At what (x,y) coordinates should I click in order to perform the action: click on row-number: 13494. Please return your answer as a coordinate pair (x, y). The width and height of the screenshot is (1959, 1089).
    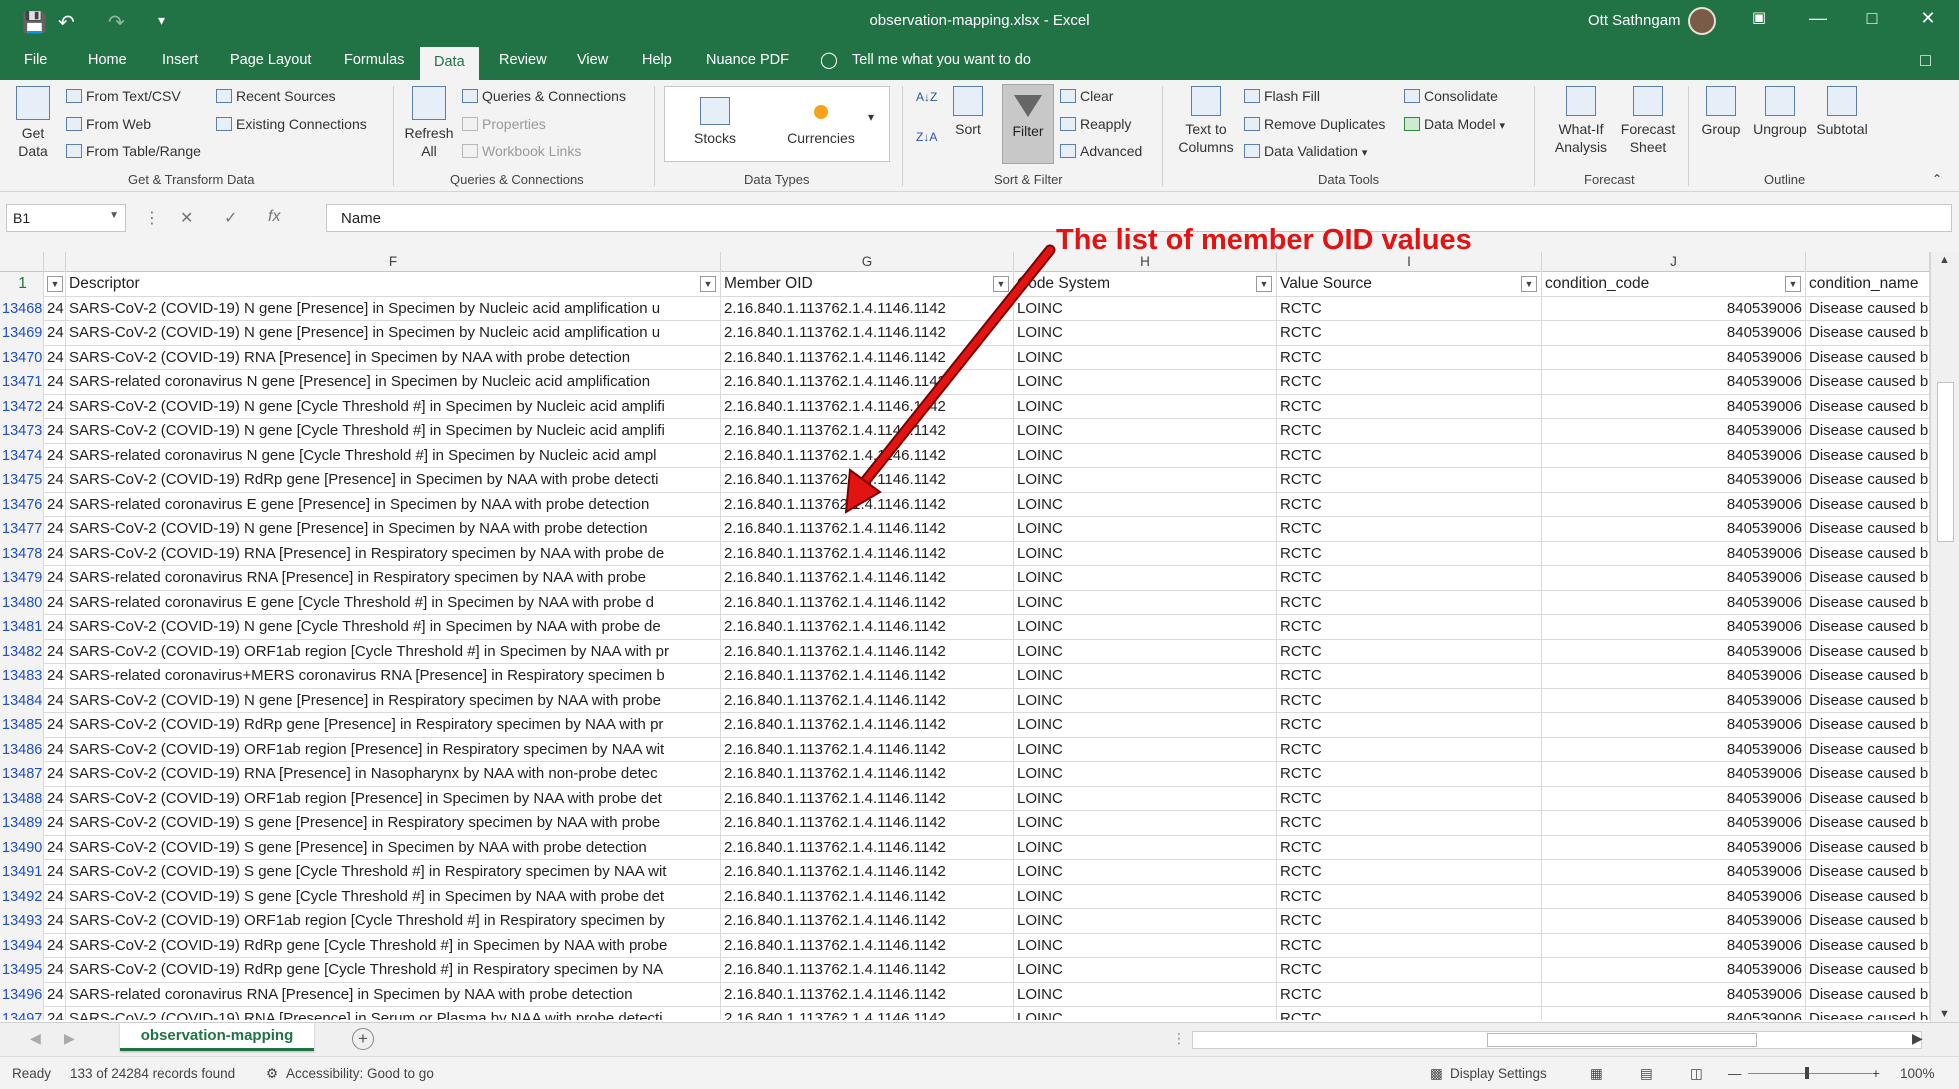
    Looking at the image, I should click on (22, 945).